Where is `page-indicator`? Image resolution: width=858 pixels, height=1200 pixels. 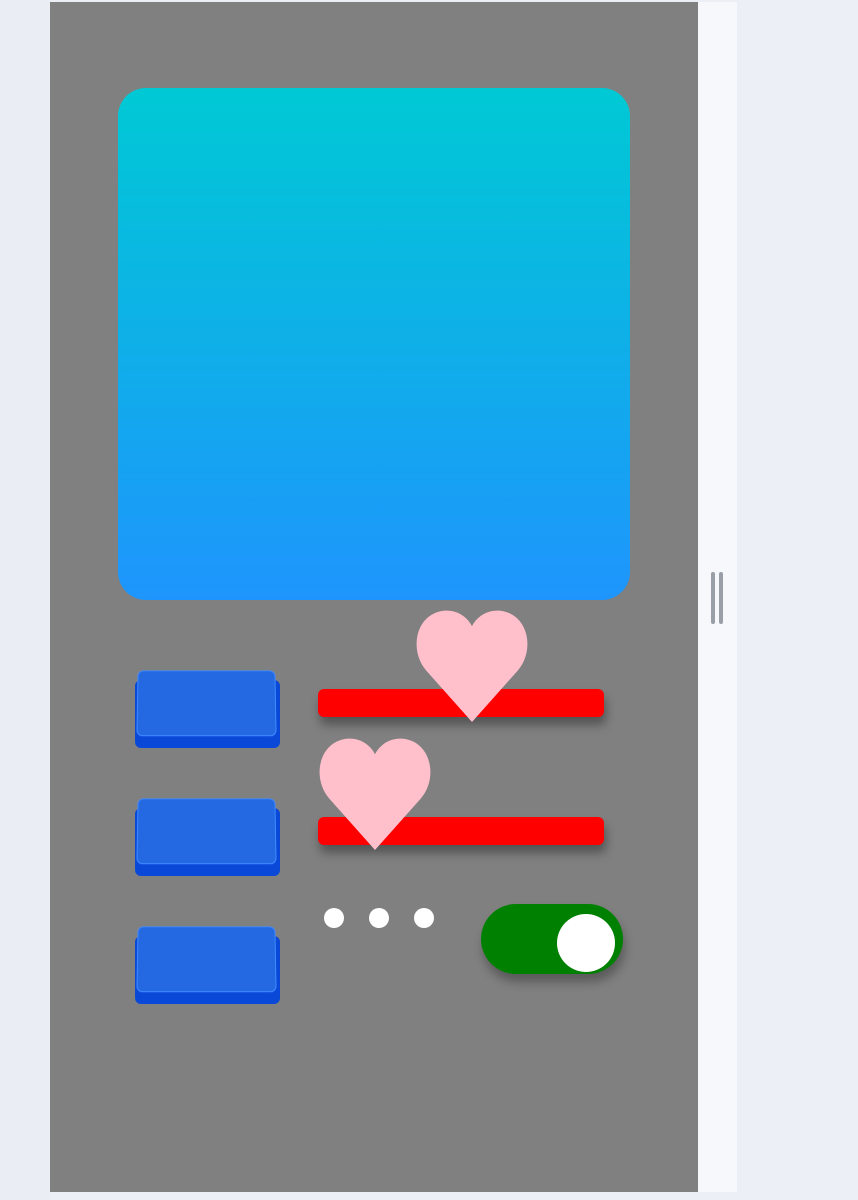
page-indicator is located at coordinates (380, 920).